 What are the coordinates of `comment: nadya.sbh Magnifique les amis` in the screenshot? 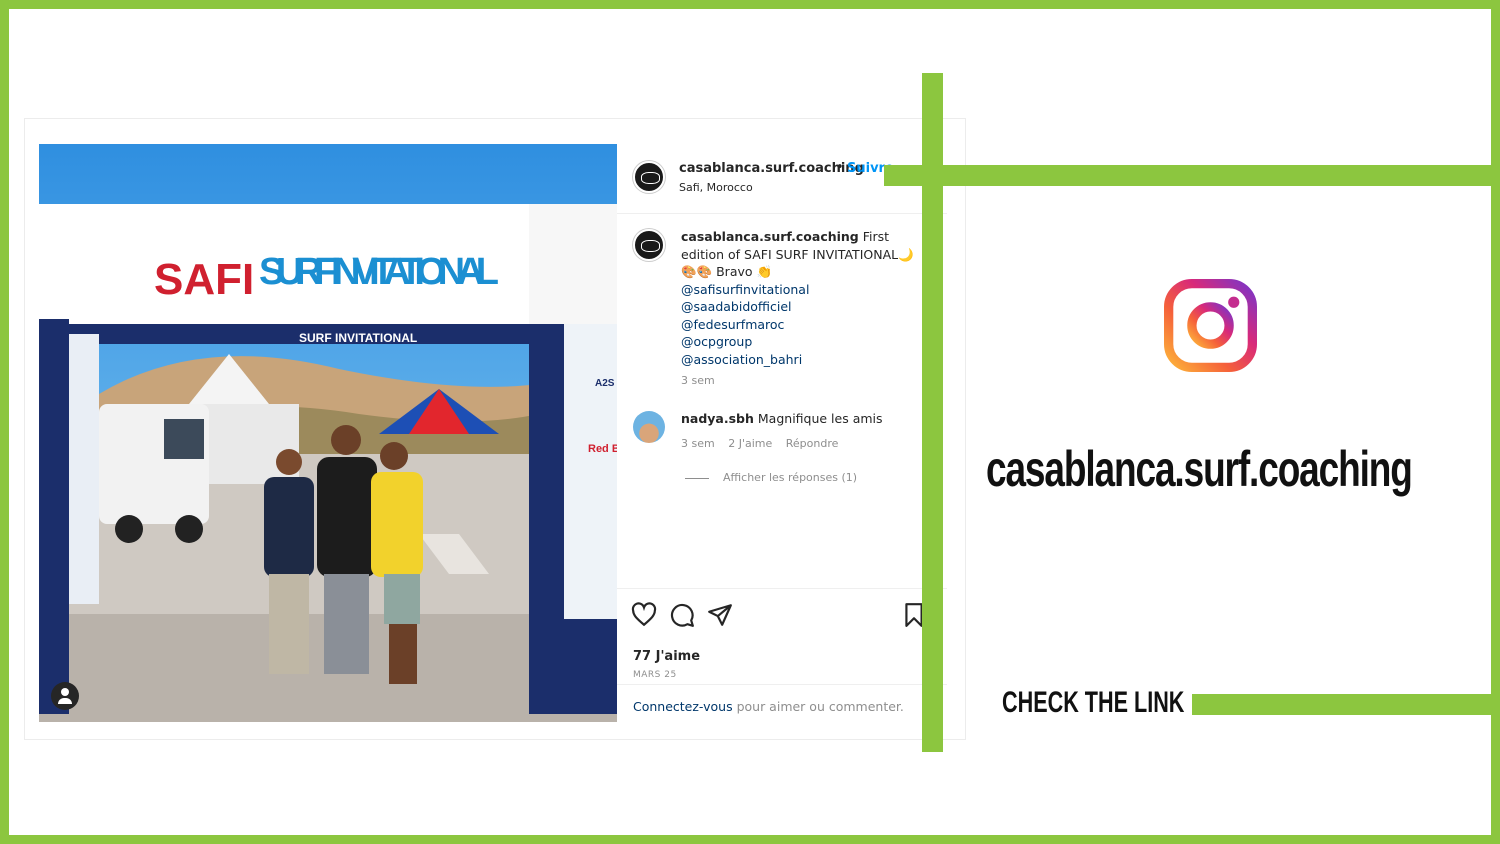 It's located at (782, 418).